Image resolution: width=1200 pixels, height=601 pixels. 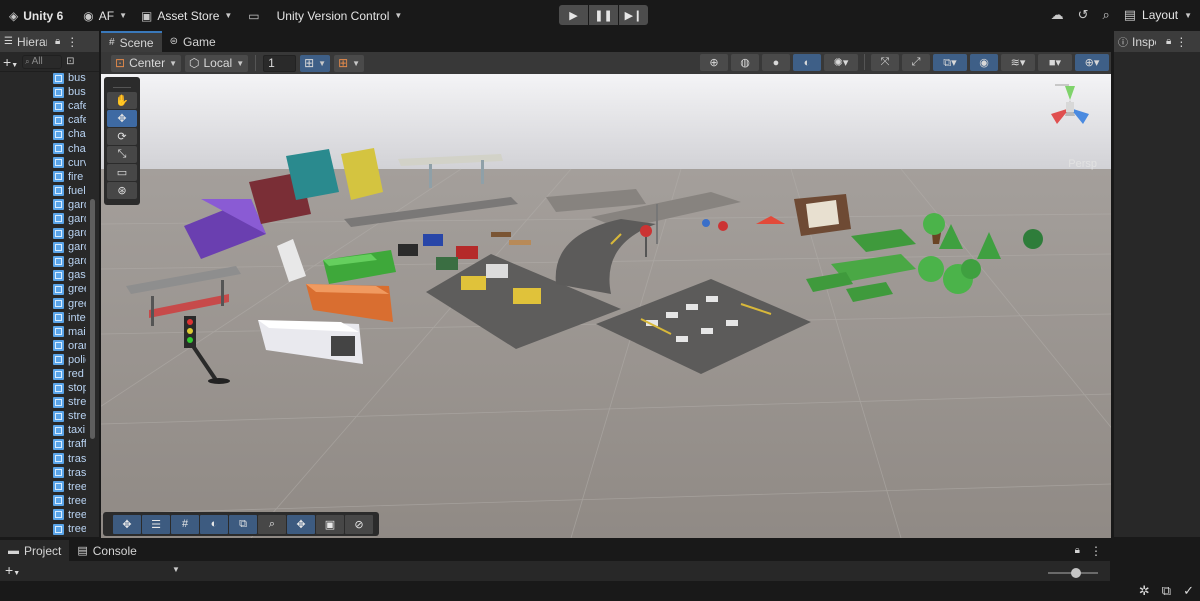 What do you see at coordinates (359, 524) in the screenshot?
I see `overlay-compass-button: ⊘` at bounding box center [359, 524].